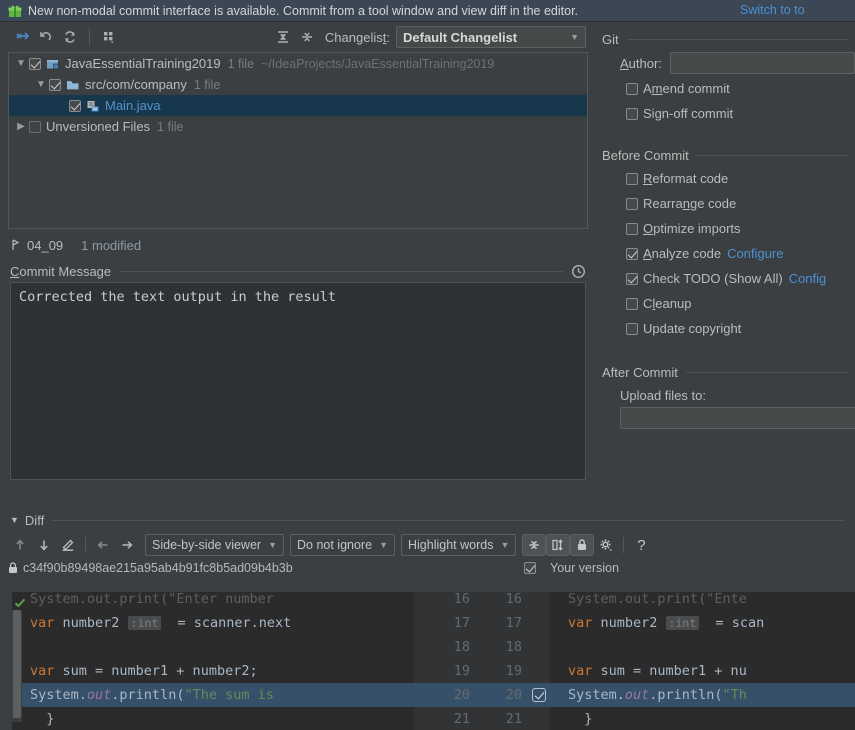 The image size is (855, 730). Describe the element at coordinates (133, 105) in the screenshot. I see `tree-node-label: Main.java` at that location.